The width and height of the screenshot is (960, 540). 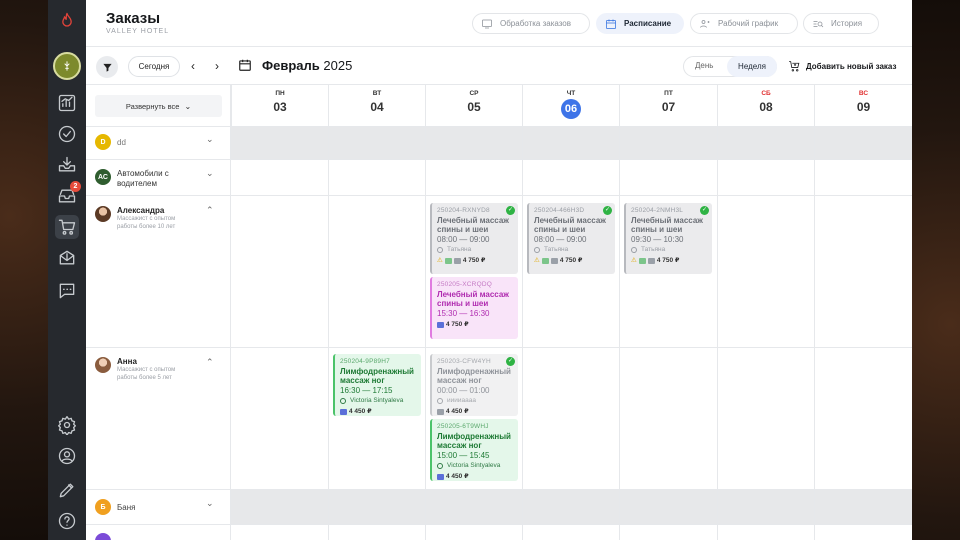 I want to click on day-header-thu: ЧТ 06, so click(x=570, y=105).